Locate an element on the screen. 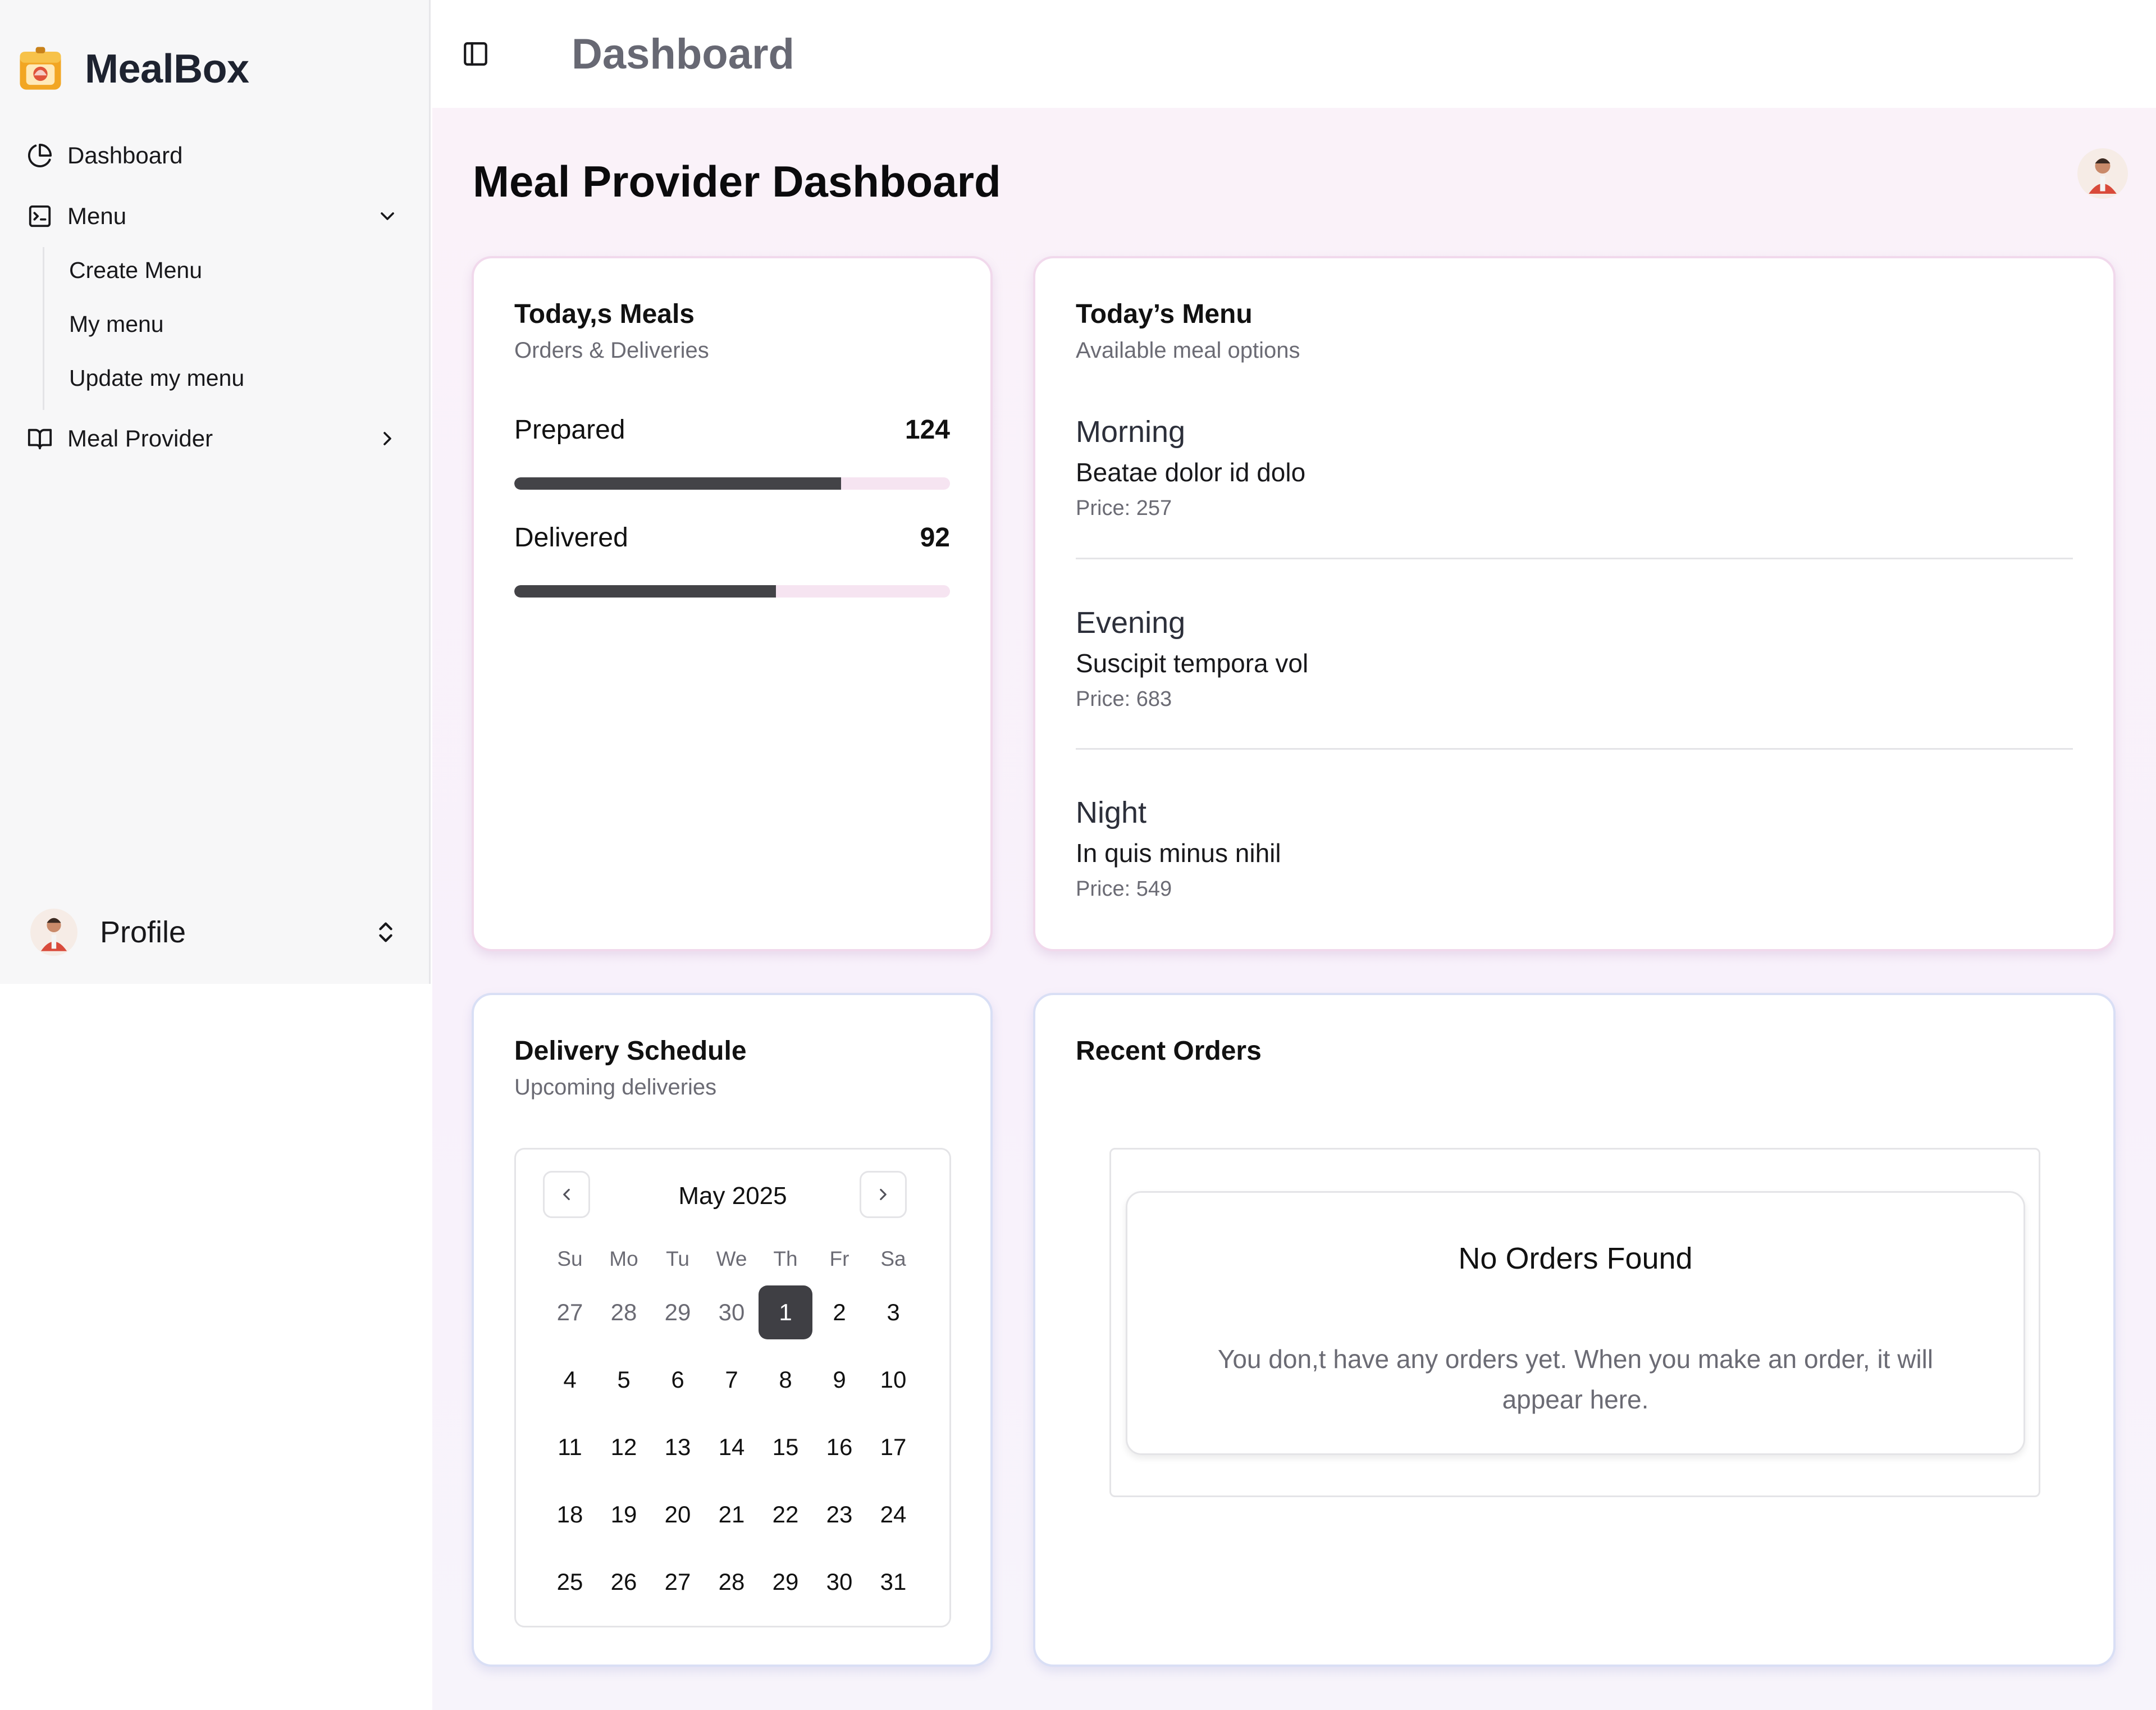 This screenshot has height=1710, width=2156. divider is located at coordinates (1574, 558).